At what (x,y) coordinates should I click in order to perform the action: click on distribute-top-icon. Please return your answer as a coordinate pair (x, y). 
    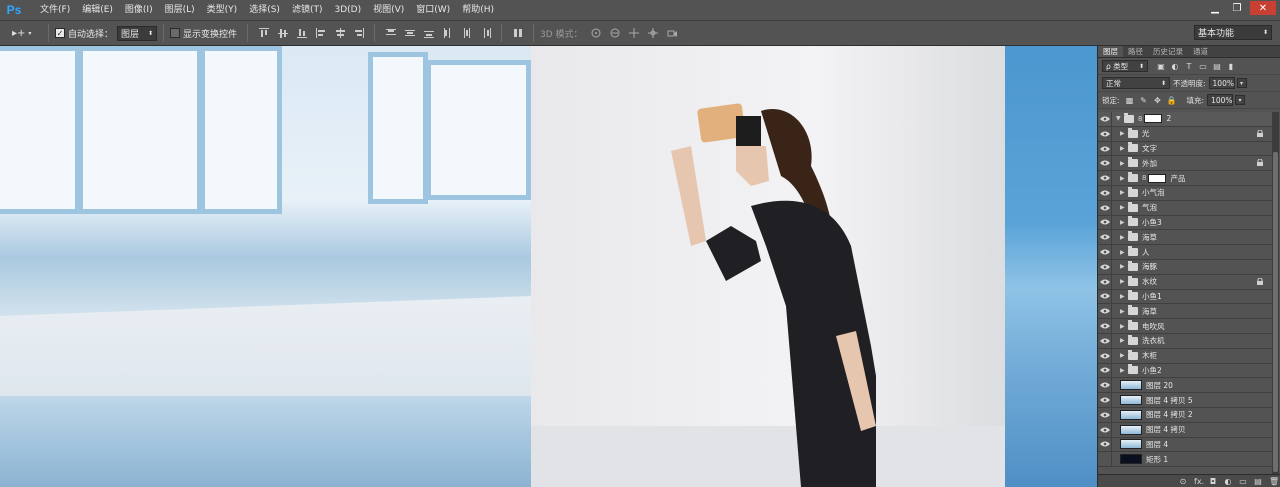
    Looking at the image, I should click on (390, 33).